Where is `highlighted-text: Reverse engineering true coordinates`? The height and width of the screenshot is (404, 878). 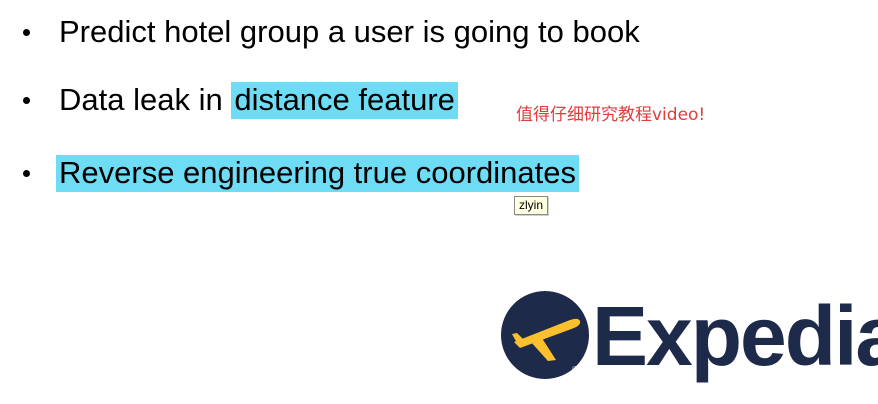 highlighted-text: Reverse engineering true coordinates is located at coordinates (317, 173).